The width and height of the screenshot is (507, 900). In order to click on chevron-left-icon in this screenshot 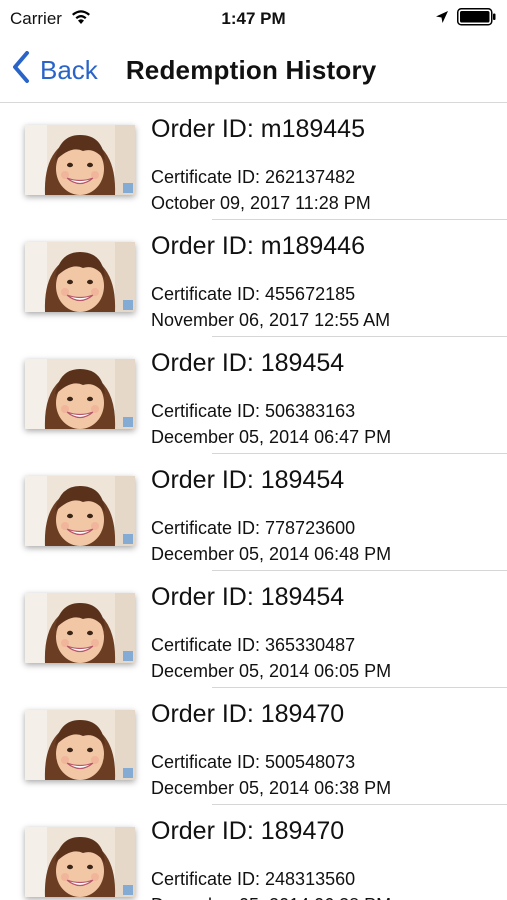, I will do `click(26, 70)`.